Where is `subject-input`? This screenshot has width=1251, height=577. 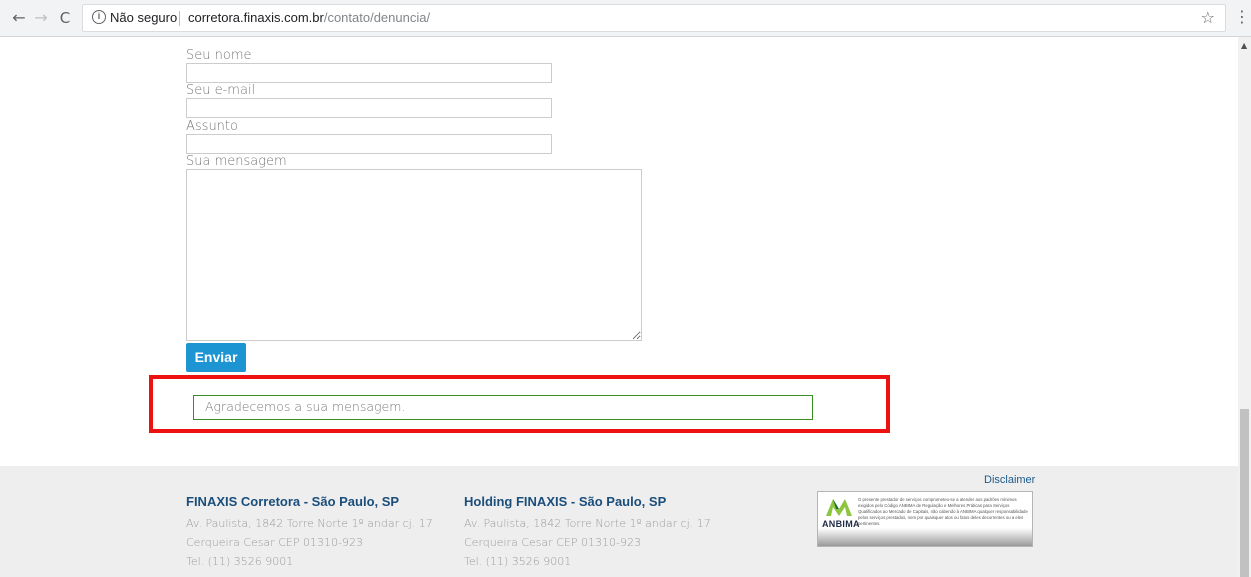 subject-input is located at coordinates (369, 144).